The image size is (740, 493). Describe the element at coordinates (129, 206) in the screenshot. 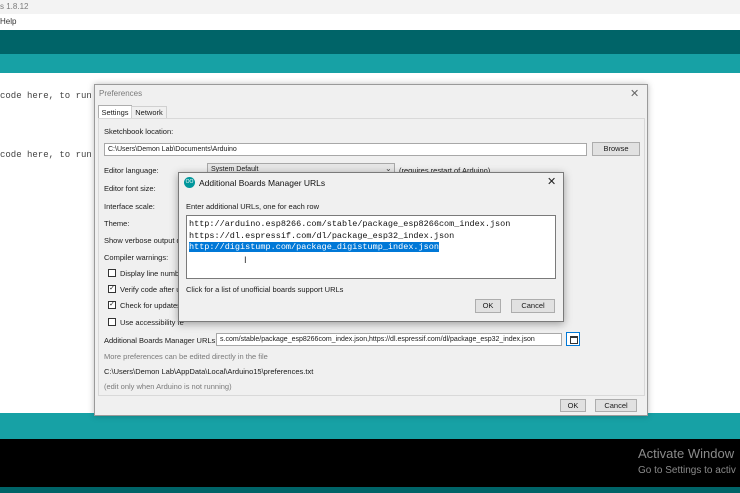

I see `interface-scale-label: Interface scale:` at that location.